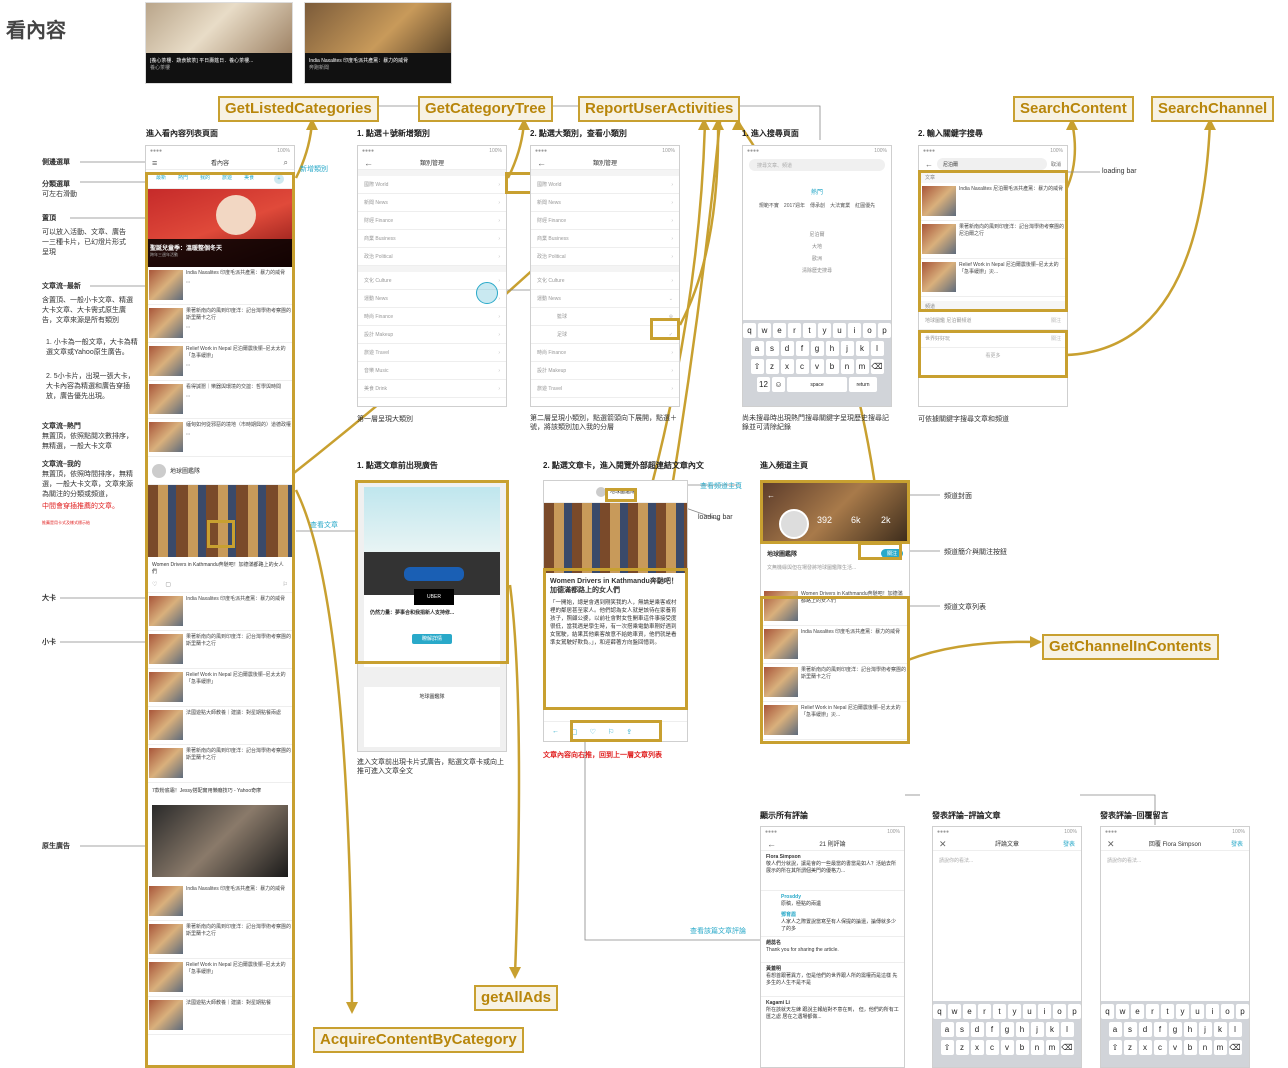  Describe the element at coordinates (832, 844) in the screenshot. I see `comments-header: ← 21 則評論` at that location.